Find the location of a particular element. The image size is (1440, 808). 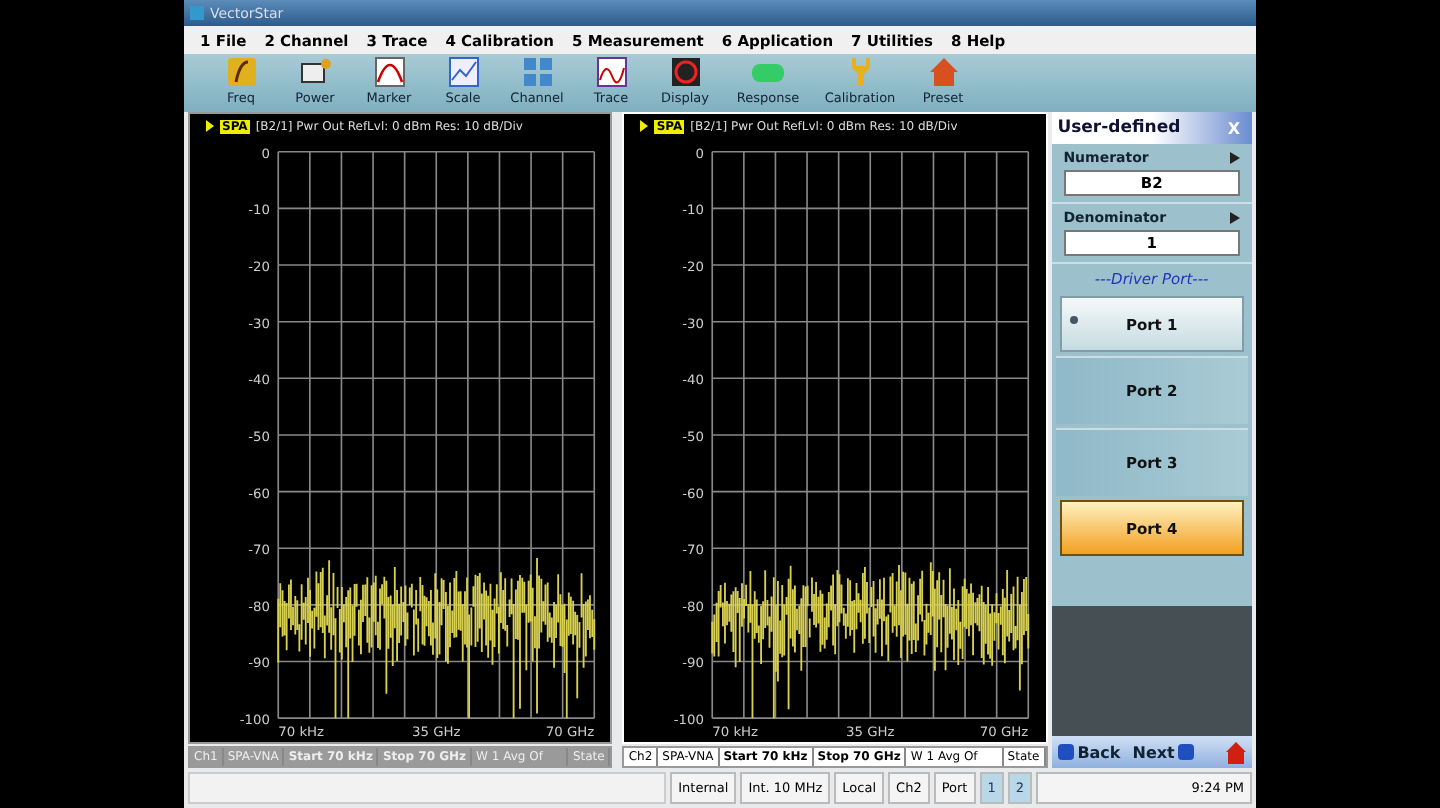

back-button: Back is located at coordinates (1089, 752).